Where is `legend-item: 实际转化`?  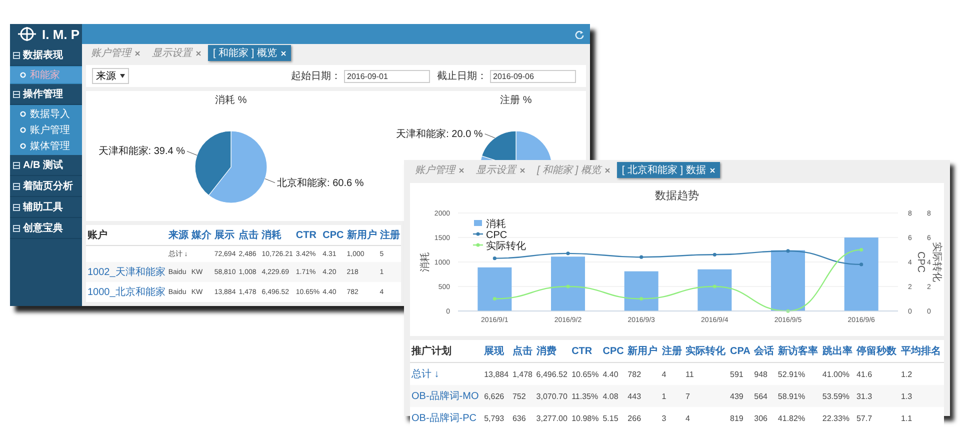
legend-item: 实际转化 is located at coordinates (499, 246).